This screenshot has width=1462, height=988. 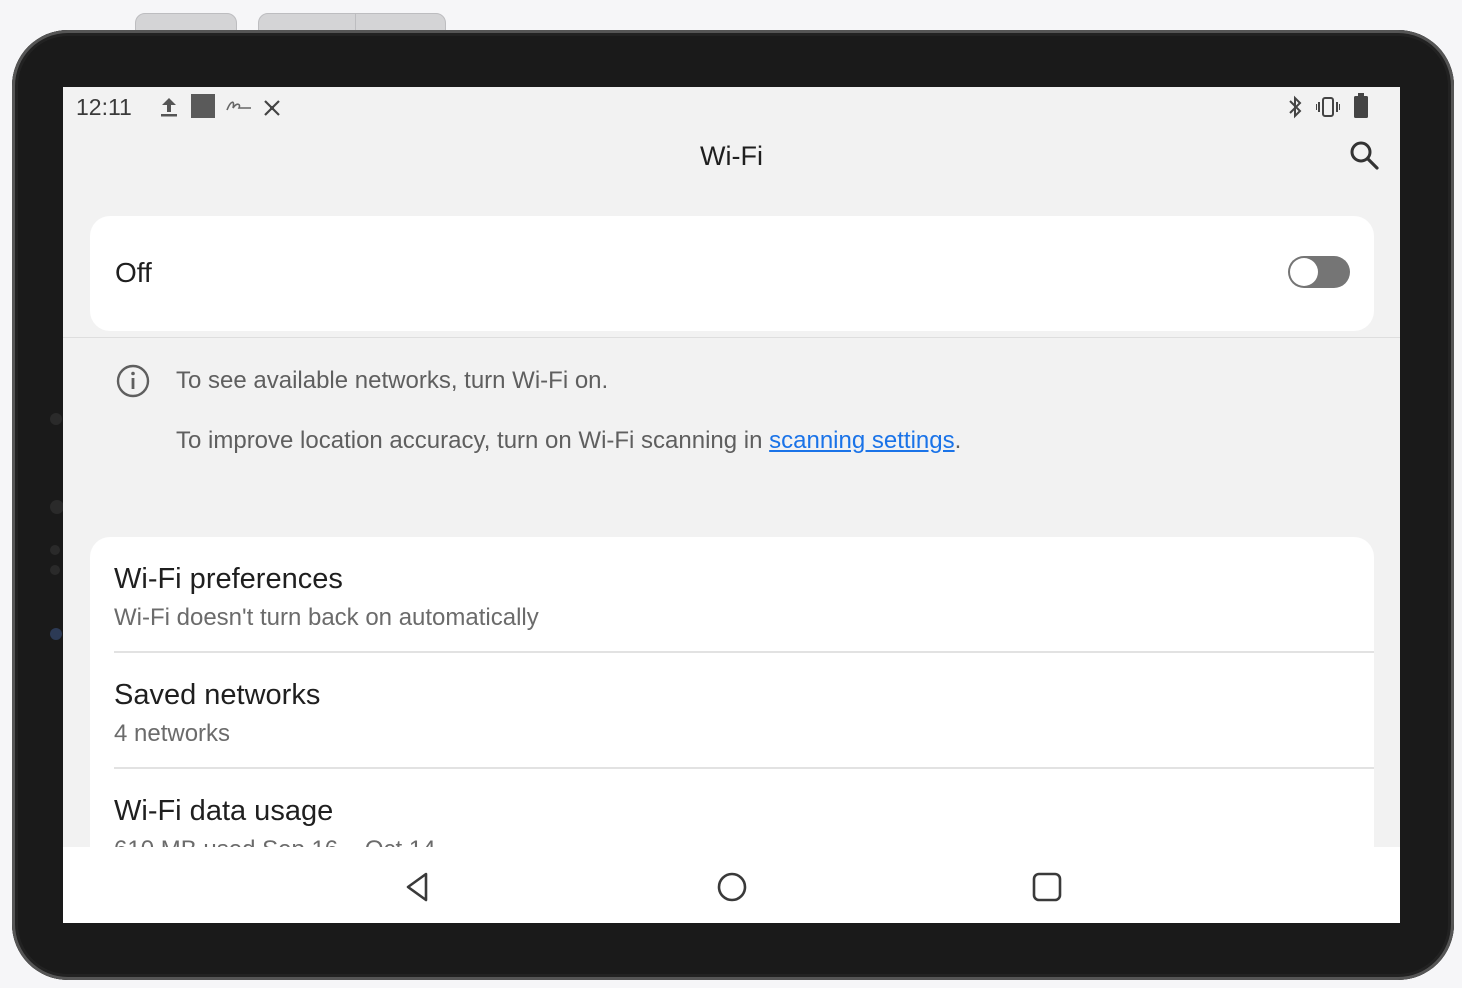 What do you see at coordinates (56, 634) in the screenshot?
I see `light-sensor-dot` at bounding box center [56, 634].